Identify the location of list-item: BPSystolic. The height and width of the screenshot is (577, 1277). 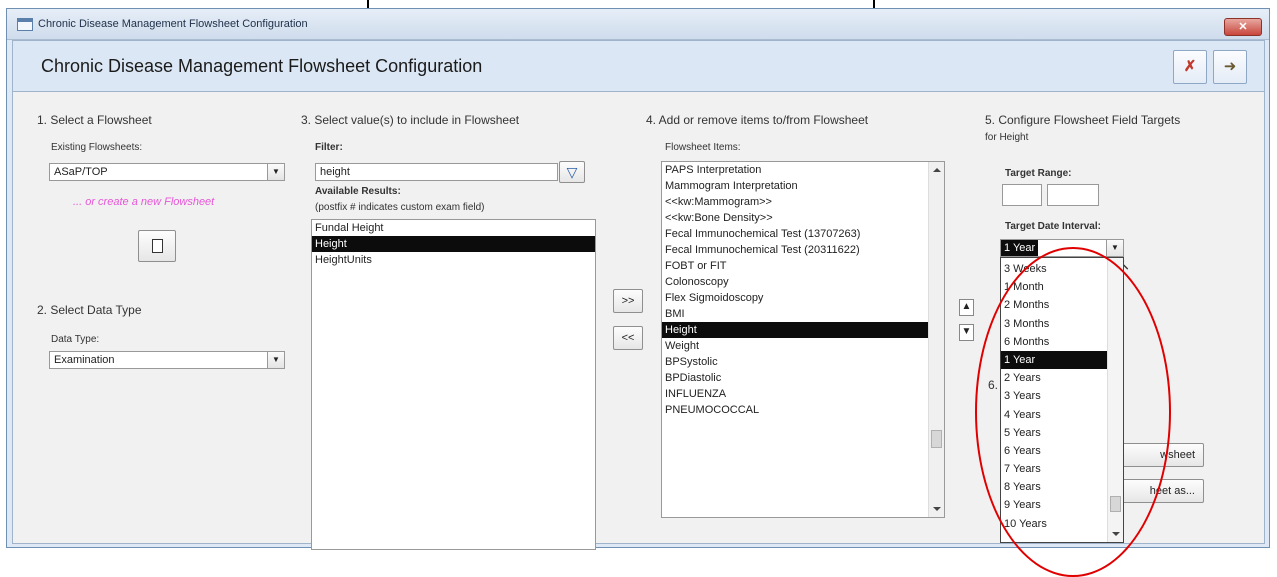
(795, 362).